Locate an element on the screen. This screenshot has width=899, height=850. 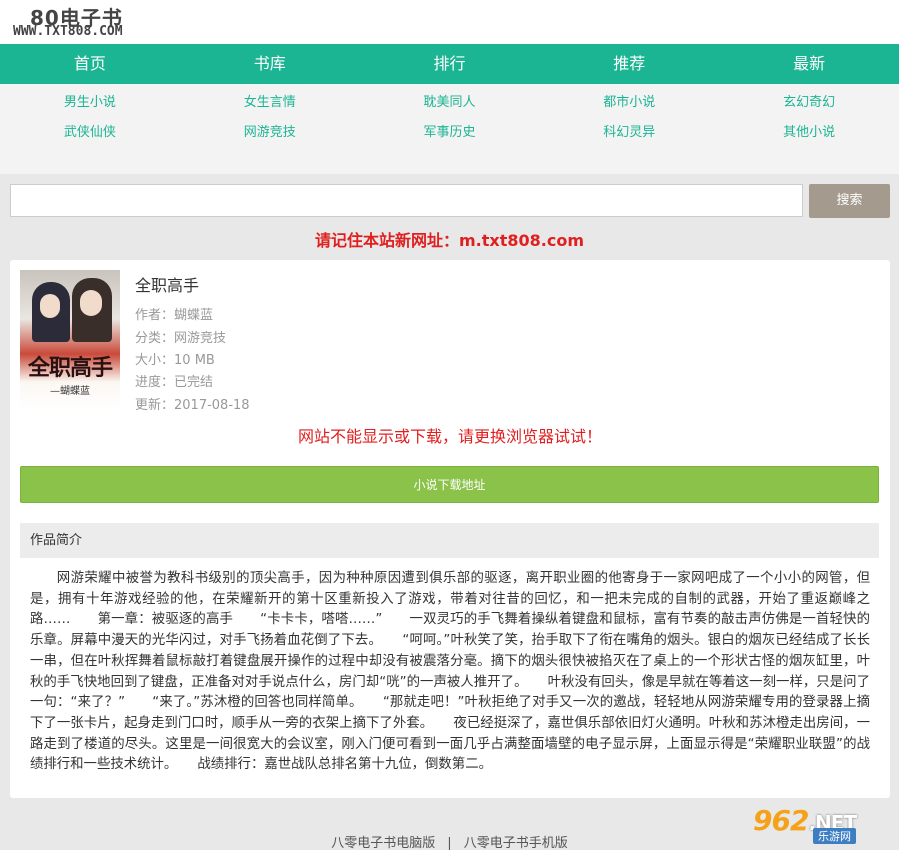
nav-latest: 最新 is located at coordinates (809, 64).